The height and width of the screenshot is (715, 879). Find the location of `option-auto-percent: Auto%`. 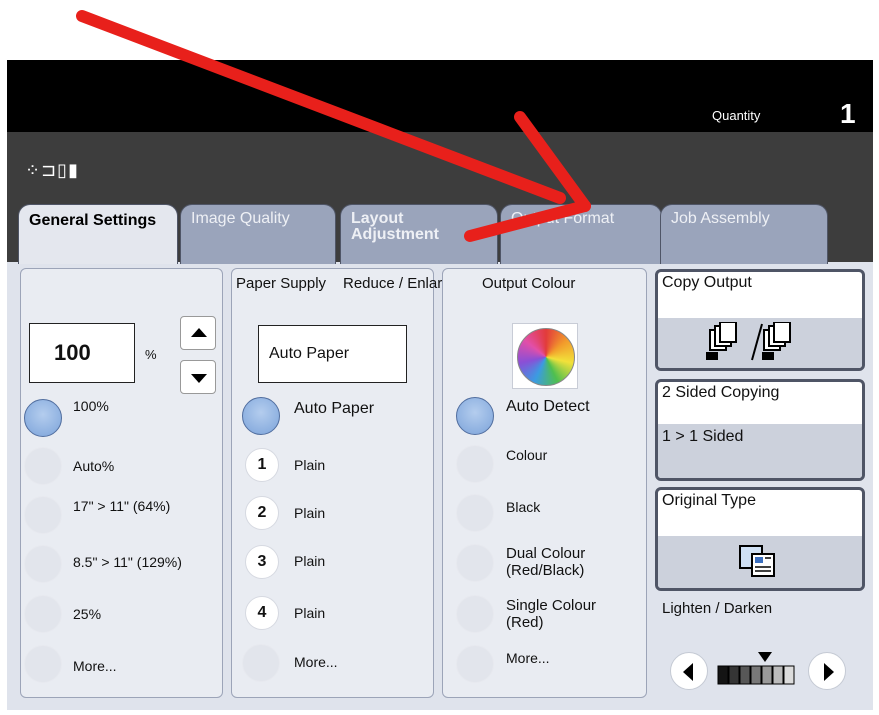

option-auto-percent: Auto% is located at coordinates (94, 466).